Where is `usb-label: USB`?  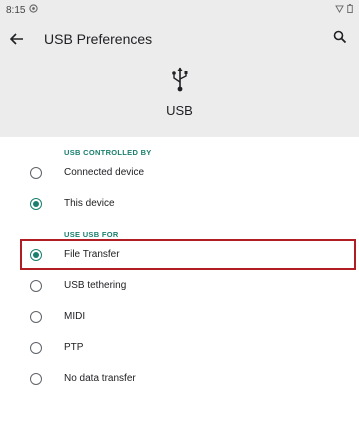
usb-label: USB is located at coordinates (179, 110).